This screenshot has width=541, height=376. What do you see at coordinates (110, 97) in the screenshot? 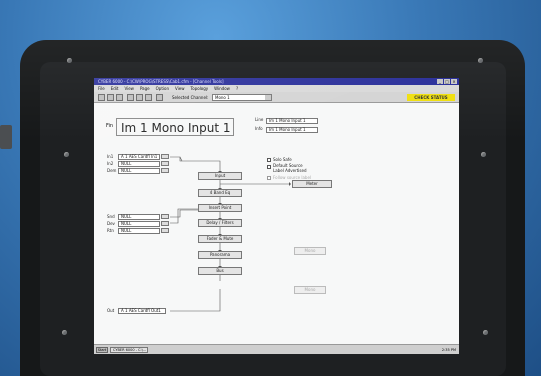
I see `grid-icon` at bounding box center [110, 97].